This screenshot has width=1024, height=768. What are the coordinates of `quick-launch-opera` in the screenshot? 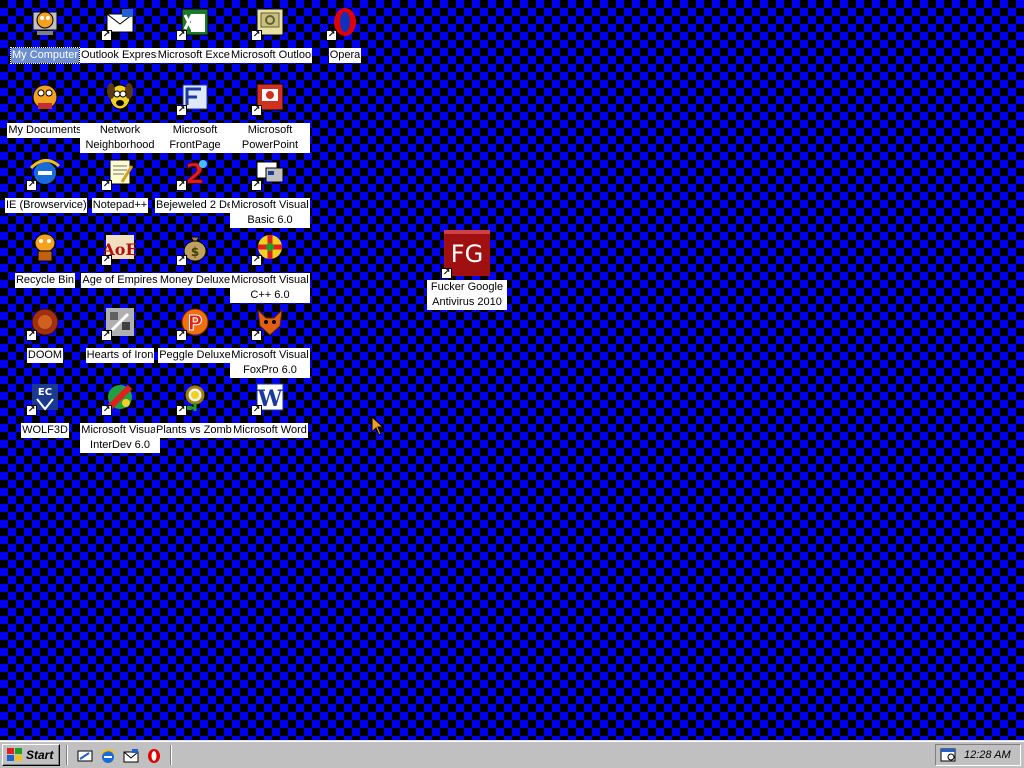 It's located at (154, 756).